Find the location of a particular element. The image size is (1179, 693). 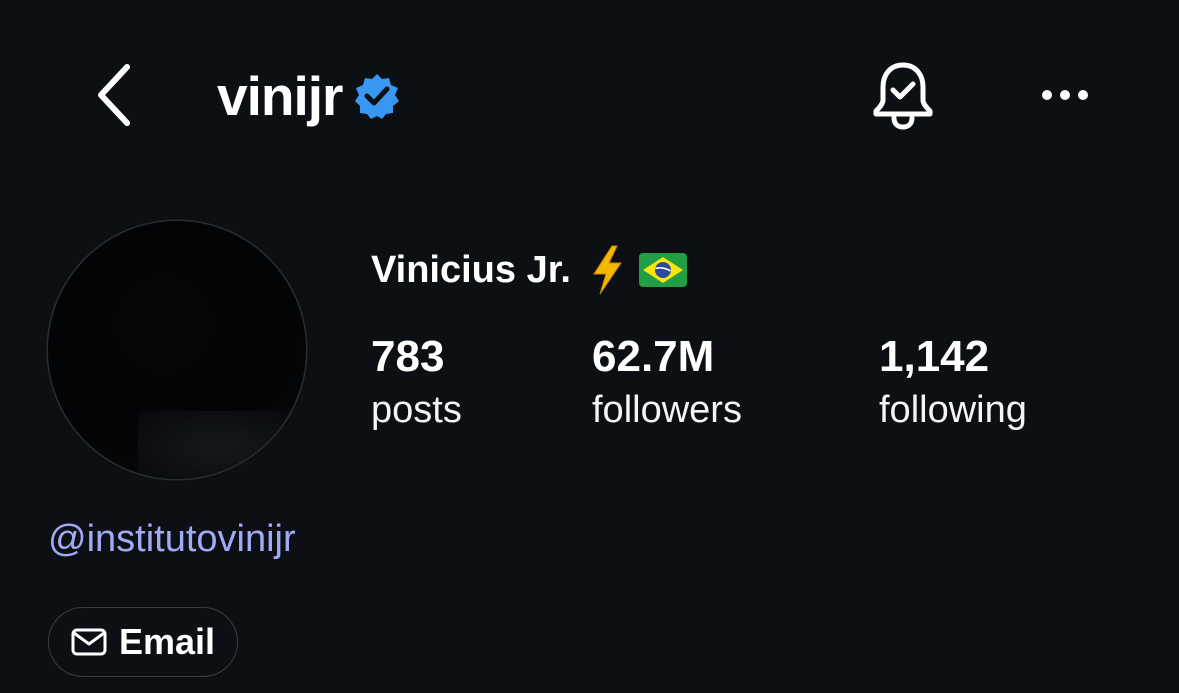

stat-following: 1,142 following is located at coordinates (953, 383).